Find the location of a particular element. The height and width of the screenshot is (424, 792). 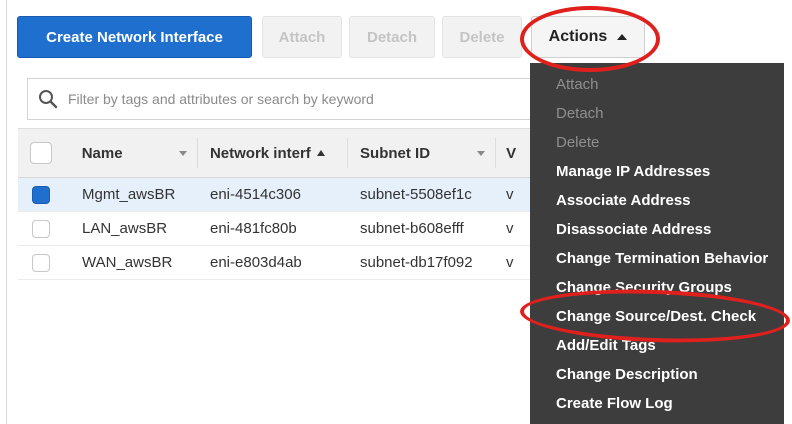

sort-up-icon is located at coordinates (320, 153).